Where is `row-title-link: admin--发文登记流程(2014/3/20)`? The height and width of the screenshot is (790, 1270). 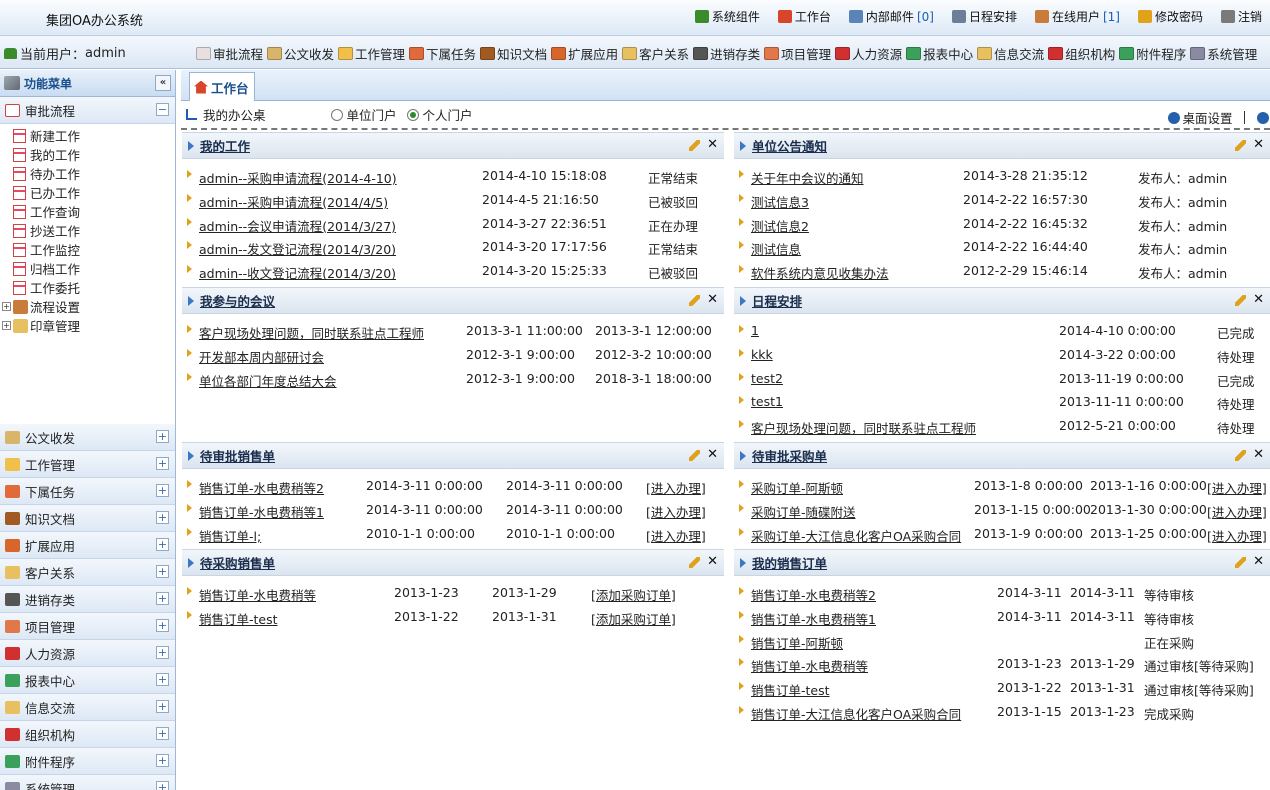
row-title-link: admin--发文登记流程(2014/3/20) is located at coordinates (297, 248).